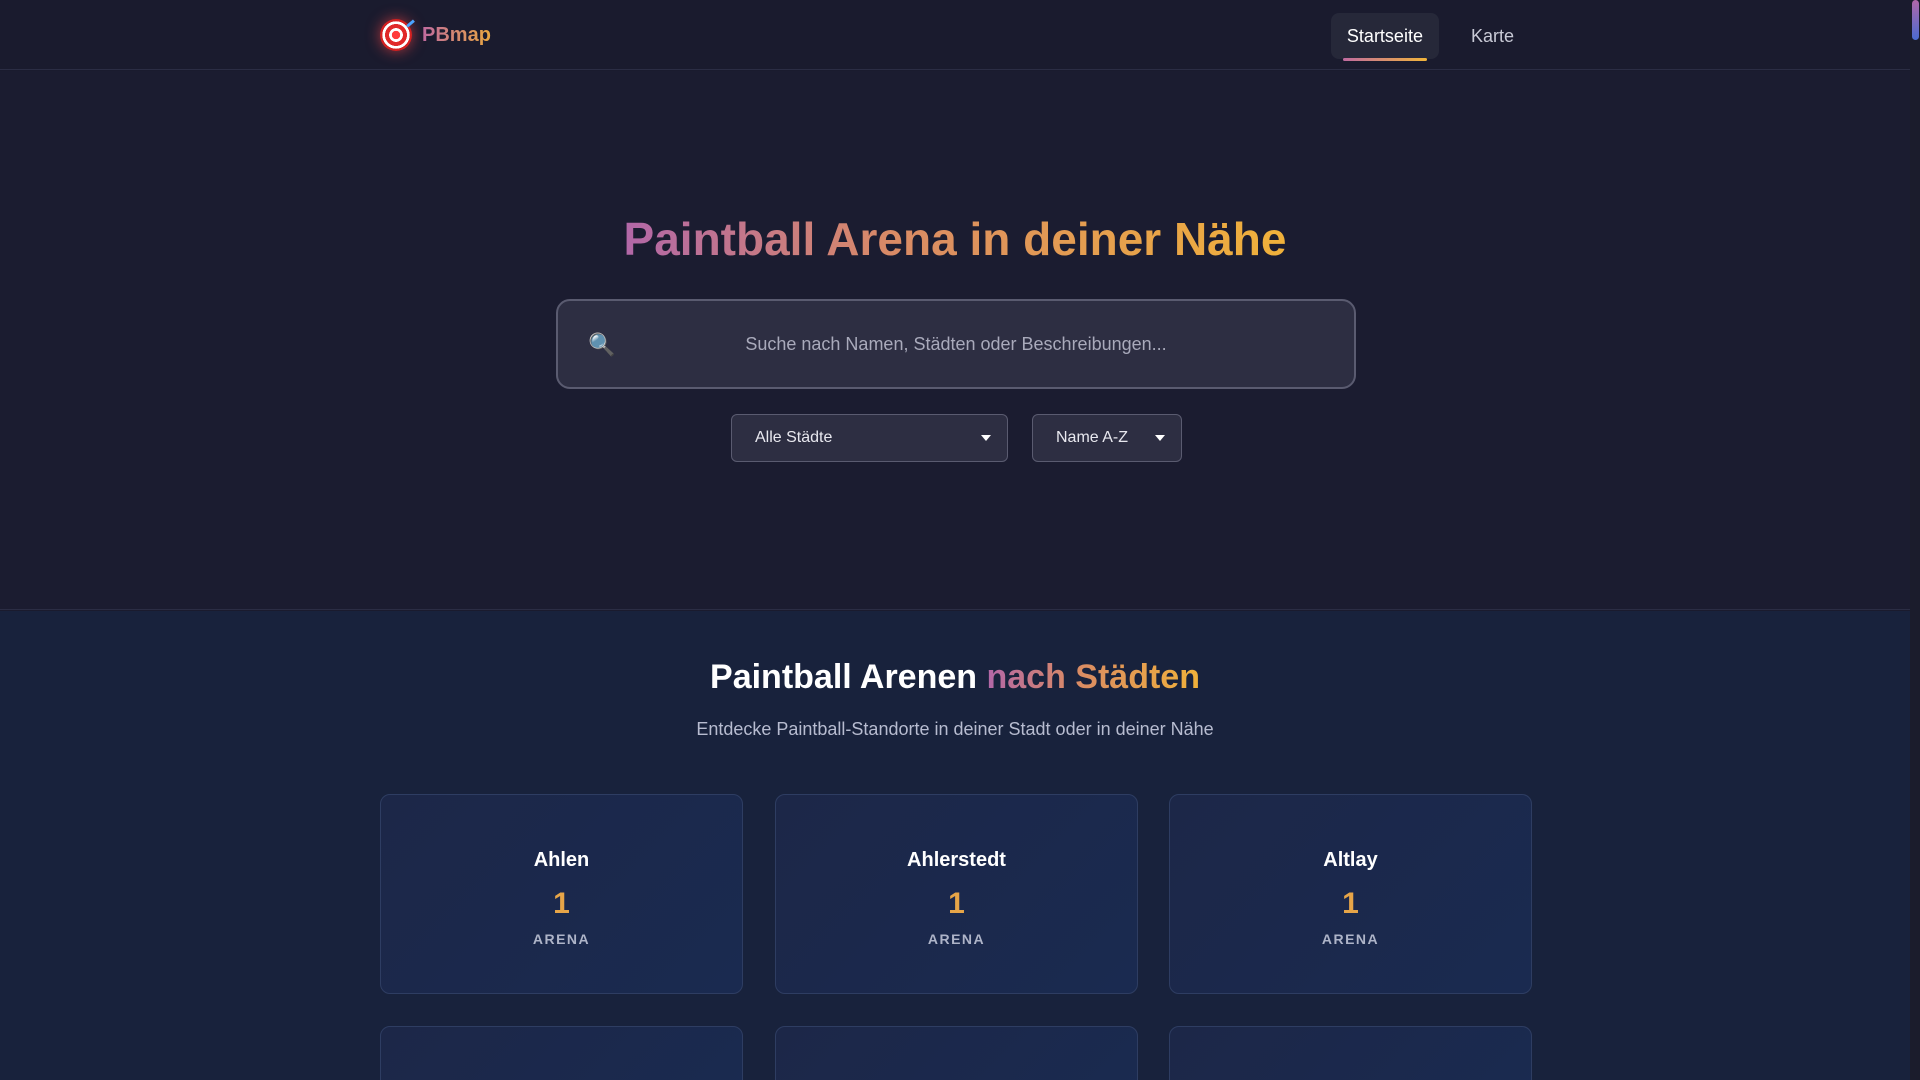  Describe the element at coordinates (1350, 860) in the screenshot. I see `city-name: Altlay` at that location.